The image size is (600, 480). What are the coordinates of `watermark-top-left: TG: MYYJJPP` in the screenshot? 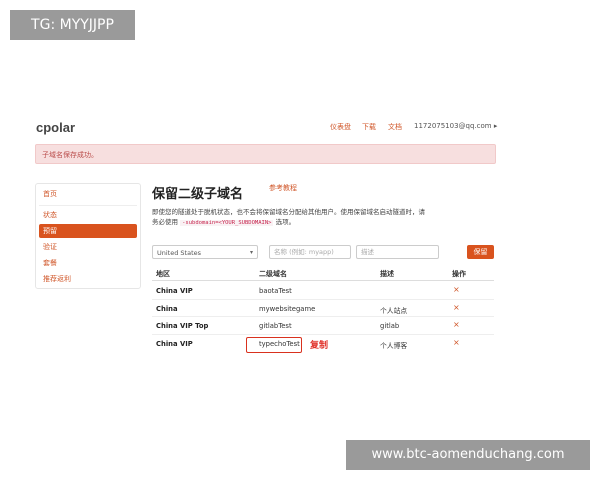 It's located at (72, 25).